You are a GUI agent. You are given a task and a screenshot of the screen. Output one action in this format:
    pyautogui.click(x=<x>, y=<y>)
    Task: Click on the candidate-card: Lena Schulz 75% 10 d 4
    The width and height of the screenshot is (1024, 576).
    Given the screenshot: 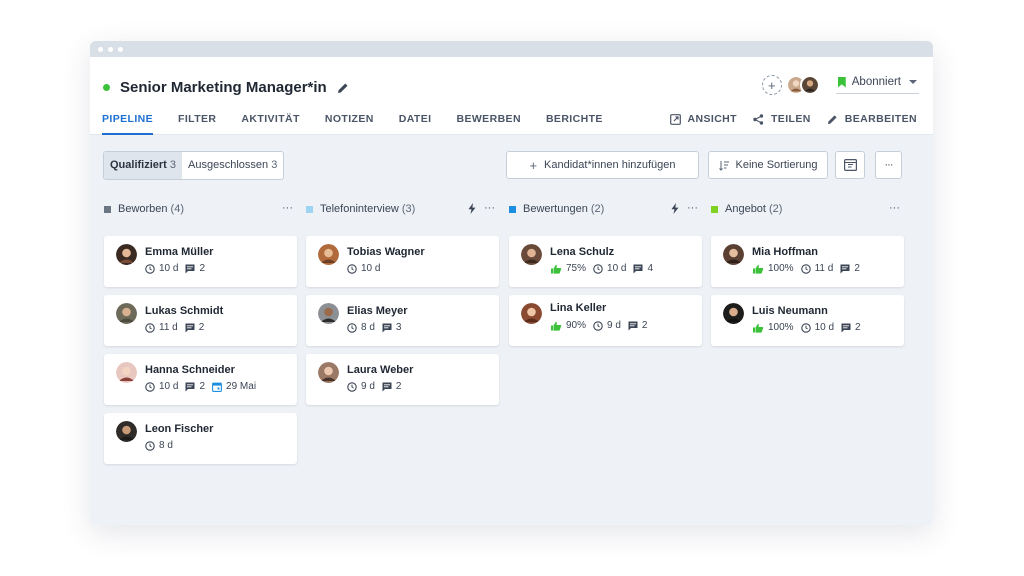 What is the action you would take?
    pyautogui.click(x=605, y=261)
    